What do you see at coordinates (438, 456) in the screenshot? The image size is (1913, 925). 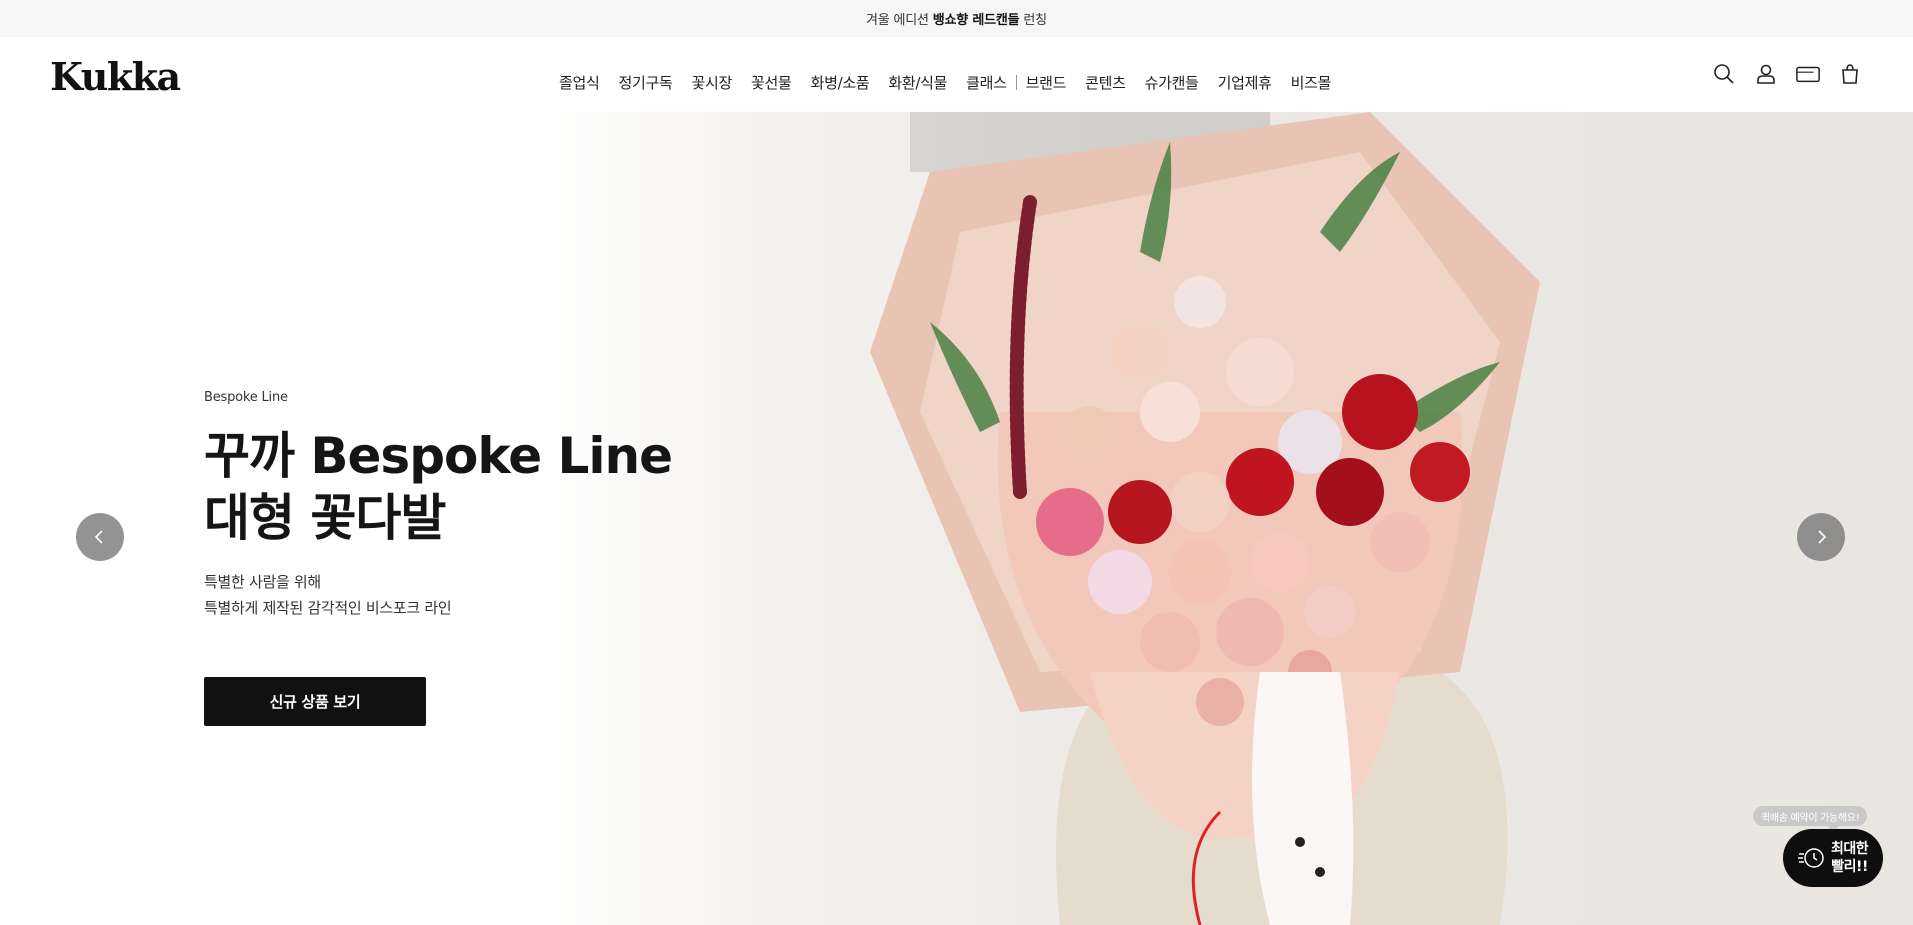 I see `hero-headline-line1: 꾸까 Bespoke Line` at bounding box center [438, 456].